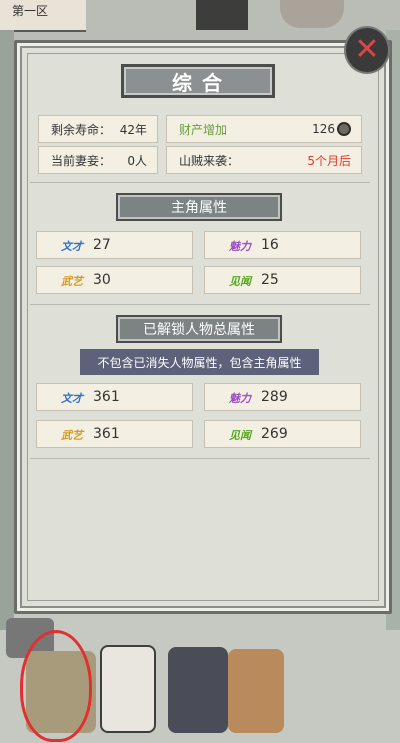 This screenshot has width=400, height=743. What do you see at coordinates (81, 160) in the screenshot?
I see `spouse-label: 当前妻妾：` at bounding box center [81, 160].